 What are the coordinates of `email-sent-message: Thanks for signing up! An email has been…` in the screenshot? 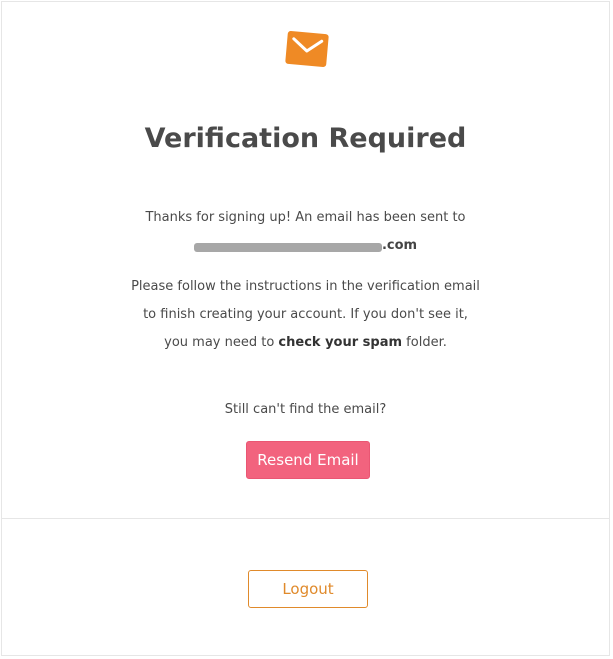 It's located at (305, 233).